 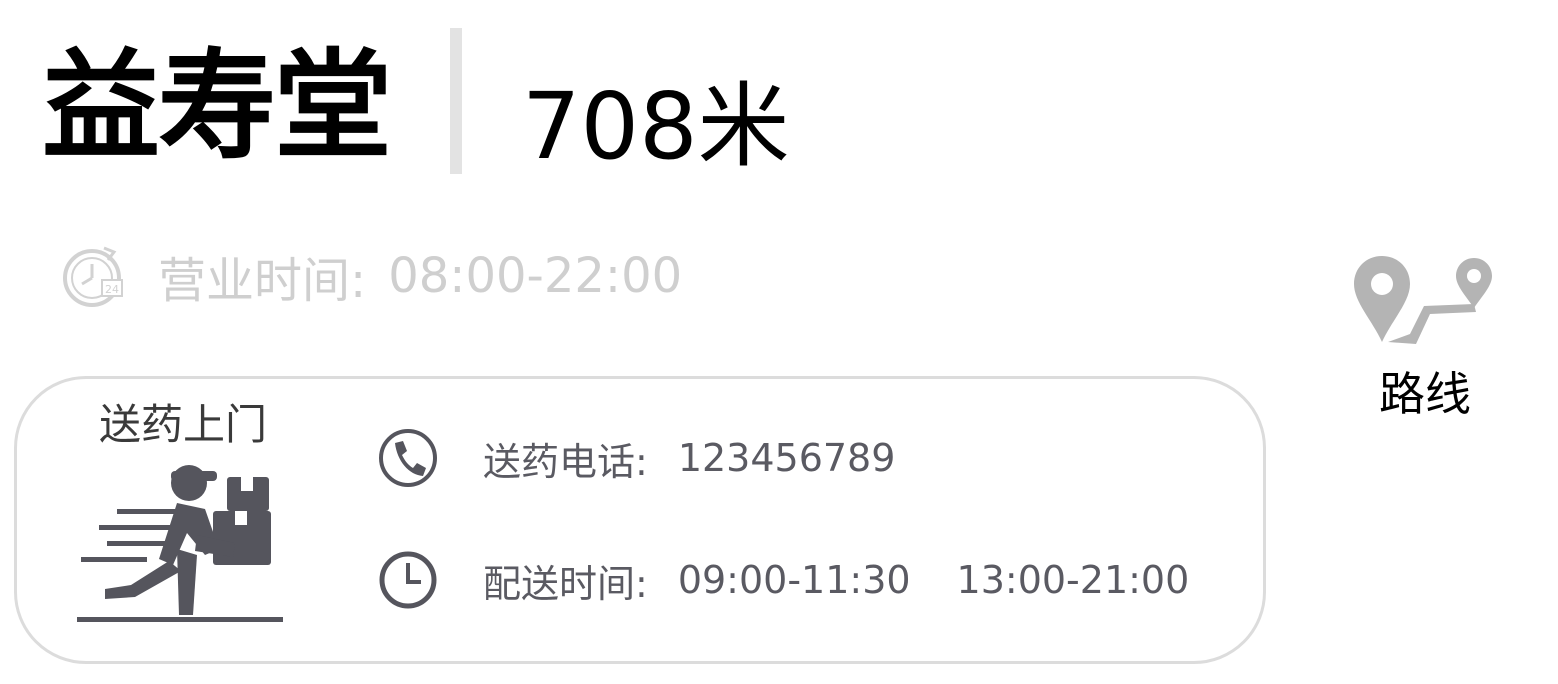 I want to click on store-distance: 708米, so click(x=656, y=126).